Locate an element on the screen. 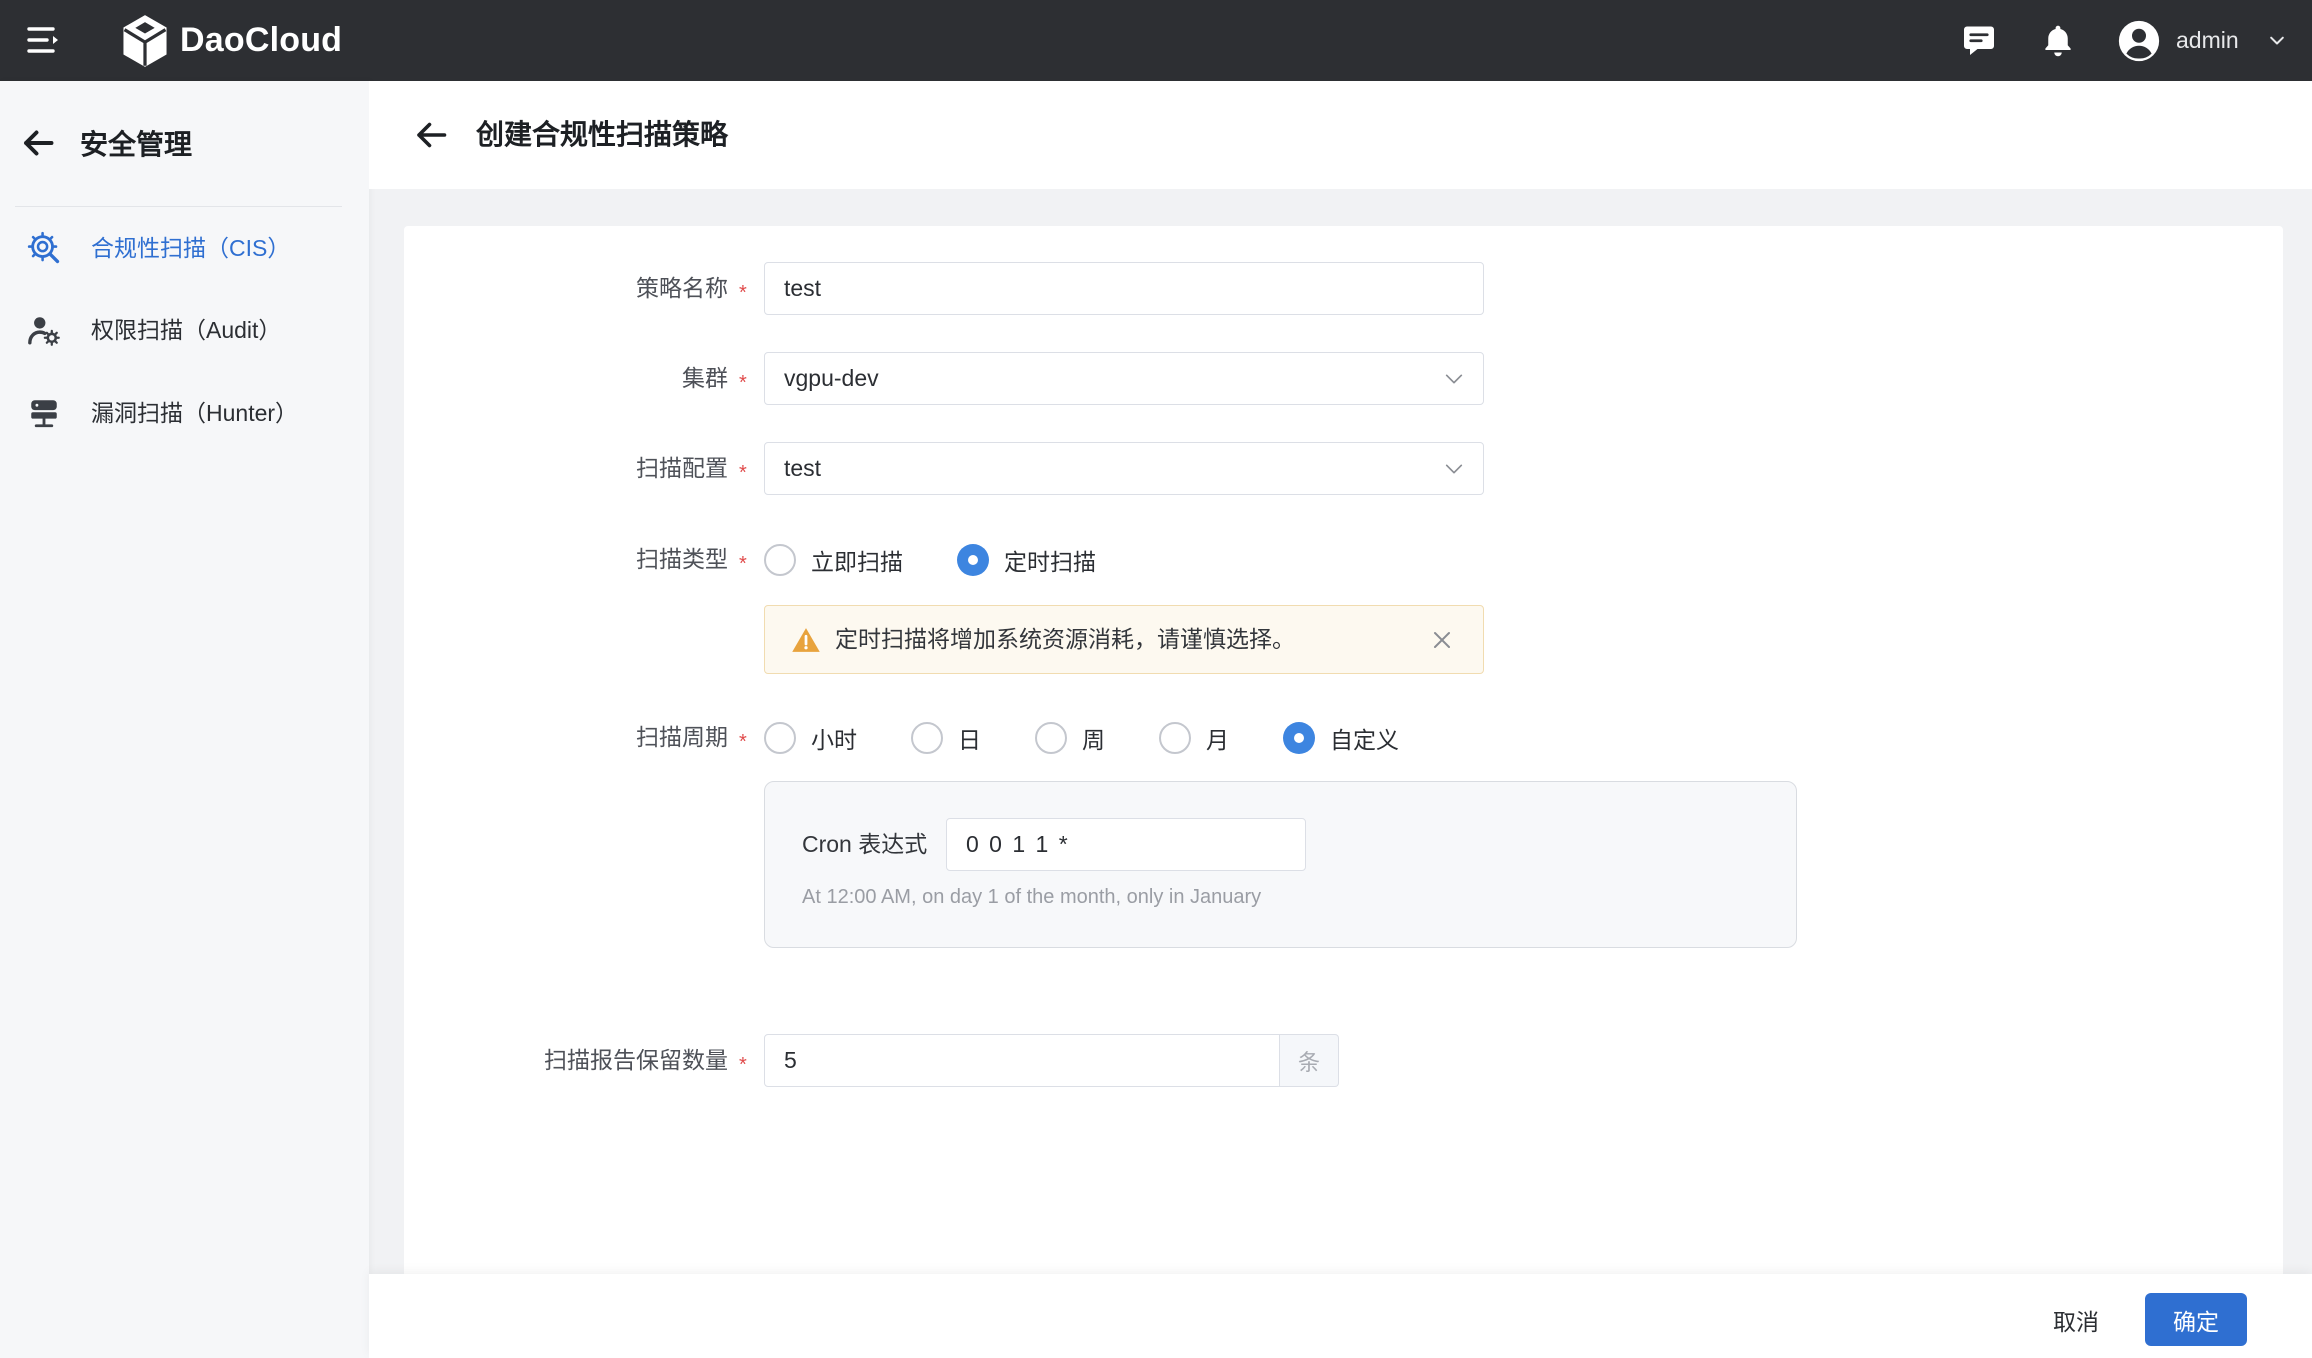 The image size is (2312, 1358). user-avatar-icon is located at coordinates (2139, 41).